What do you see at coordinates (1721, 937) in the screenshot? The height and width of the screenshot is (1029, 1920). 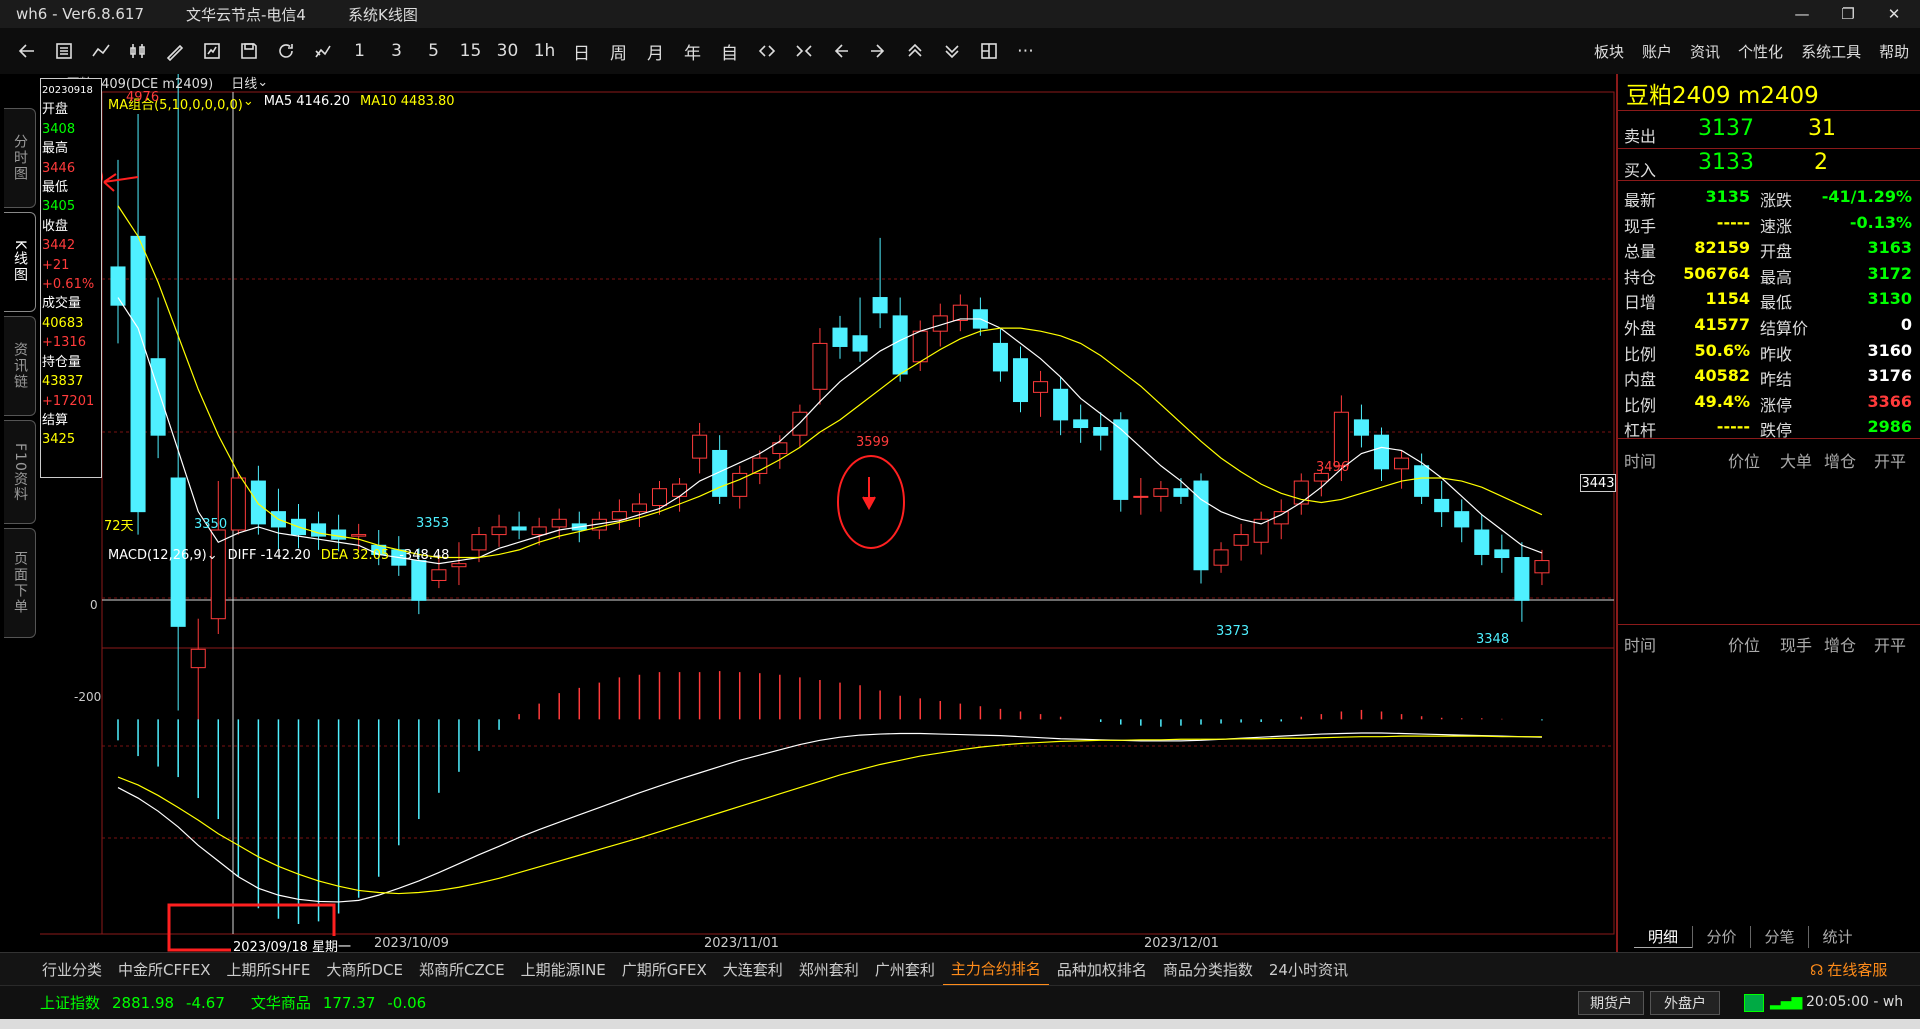 I see `tab-price-dist: 分价` at bounding box center [1721, 937].